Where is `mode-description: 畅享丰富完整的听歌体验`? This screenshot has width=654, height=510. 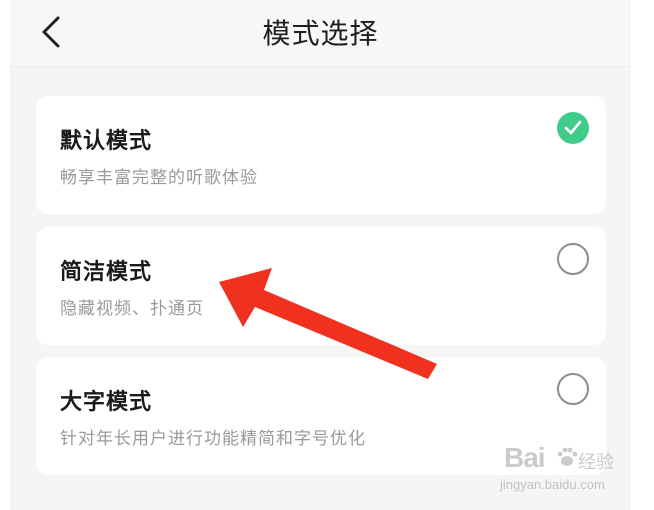 mode-description: 畅享丰富完整的听歌体验 is located at coordinates (159, 178).